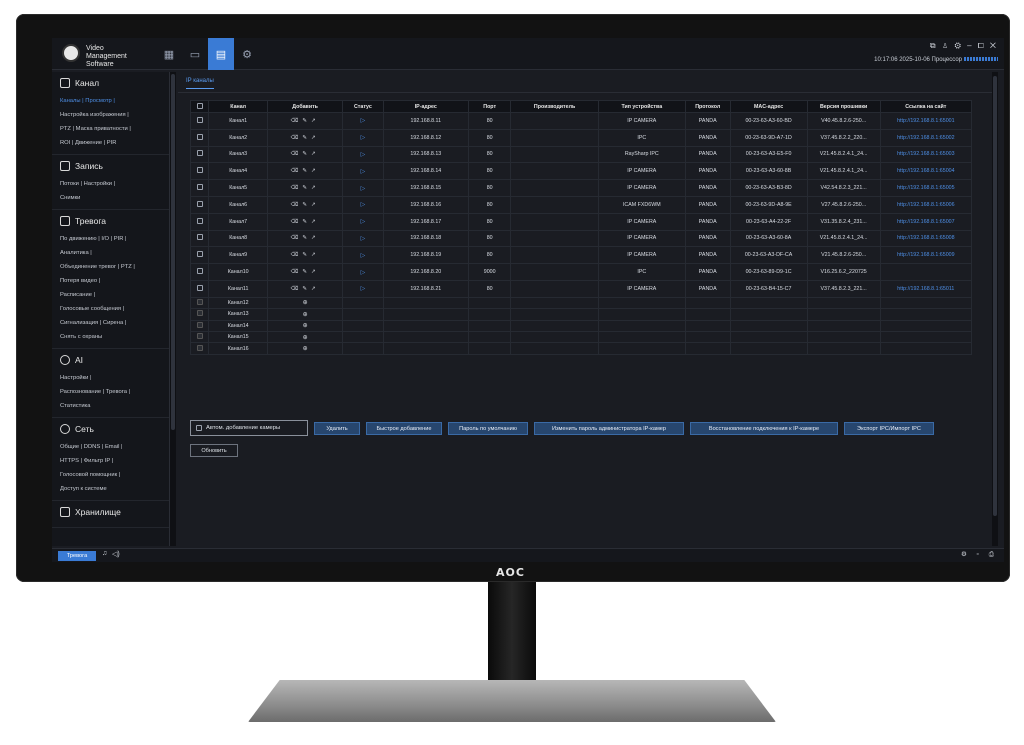 The height and width of the screenshot is (745, 1024). What do you see at coordinates (111, 281) in the screenshot?
I see `sidebar-link: Потеря видео |` at bounding box center [111, 281].